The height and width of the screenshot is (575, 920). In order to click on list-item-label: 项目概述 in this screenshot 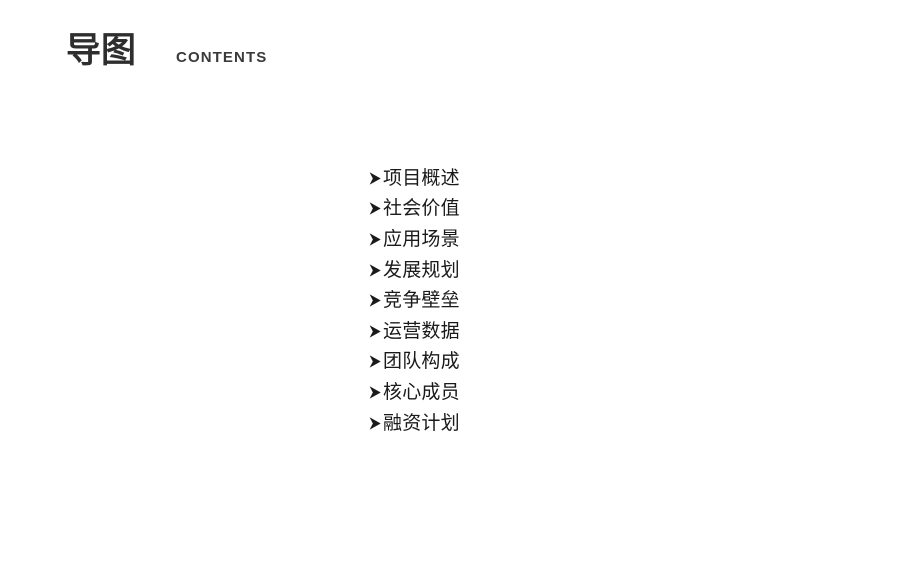, I will do `click(421, 178)`.